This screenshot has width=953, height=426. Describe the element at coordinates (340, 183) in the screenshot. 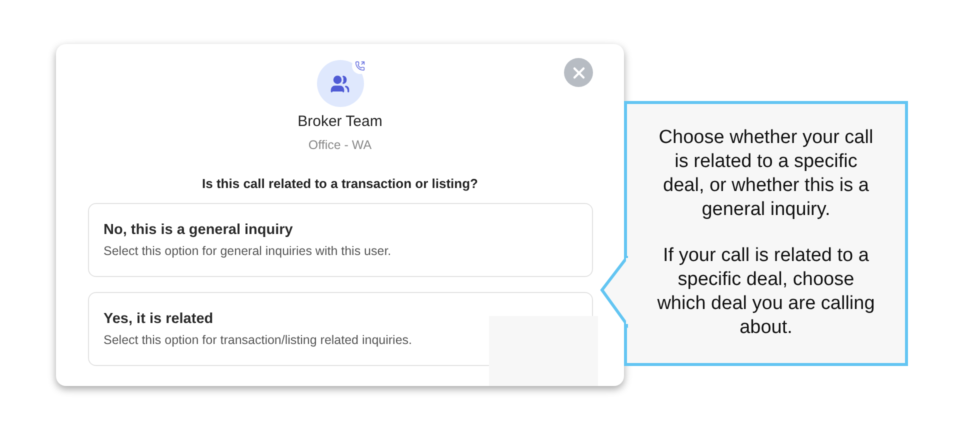

I see `question: Is this call related to a transaction or listing?` at that location.